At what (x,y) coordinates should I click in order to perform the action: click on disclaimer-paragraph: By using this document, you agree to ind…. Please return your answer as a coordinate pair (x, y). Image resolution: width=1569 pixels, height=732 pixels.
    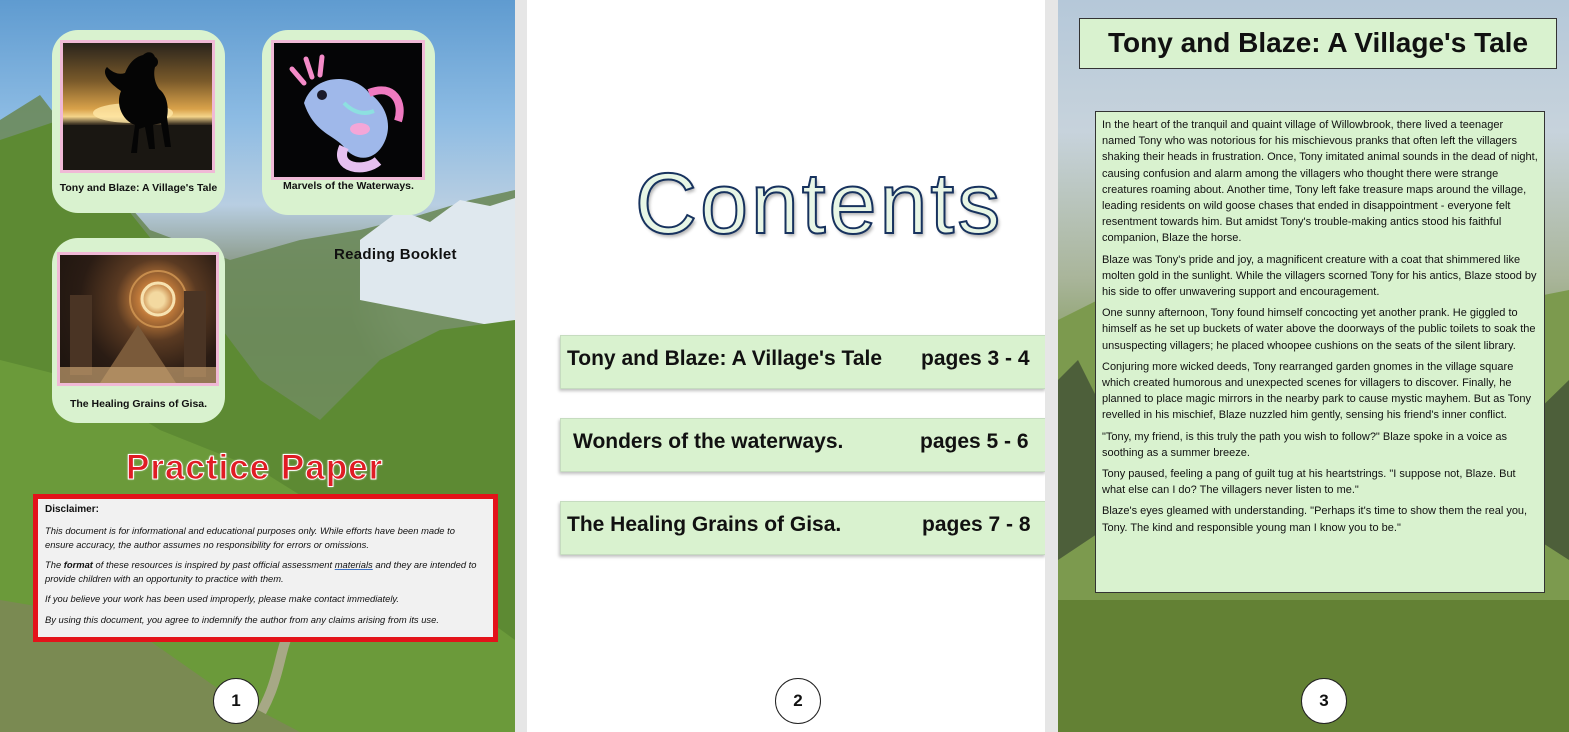
    Looking at the image, I should click on (242, 619).